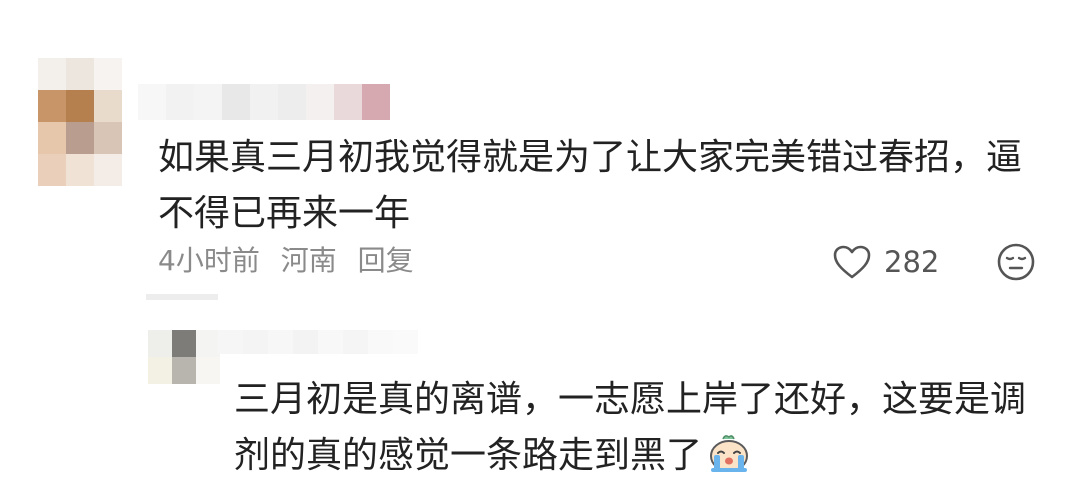  I want to click on meh-face-icon, so click(1016, 262).